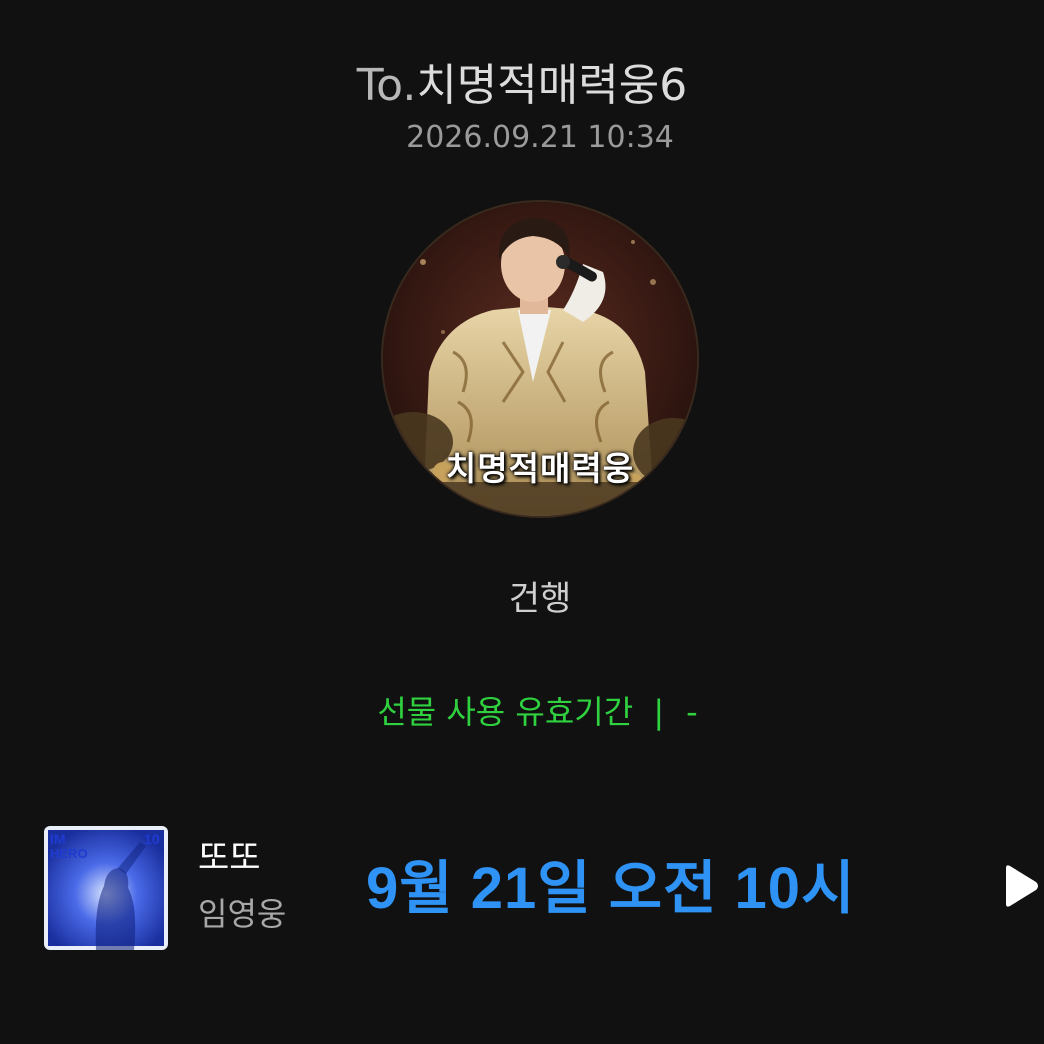  I want to click on profile-image: 치명적매력웅, so click(540, 359).